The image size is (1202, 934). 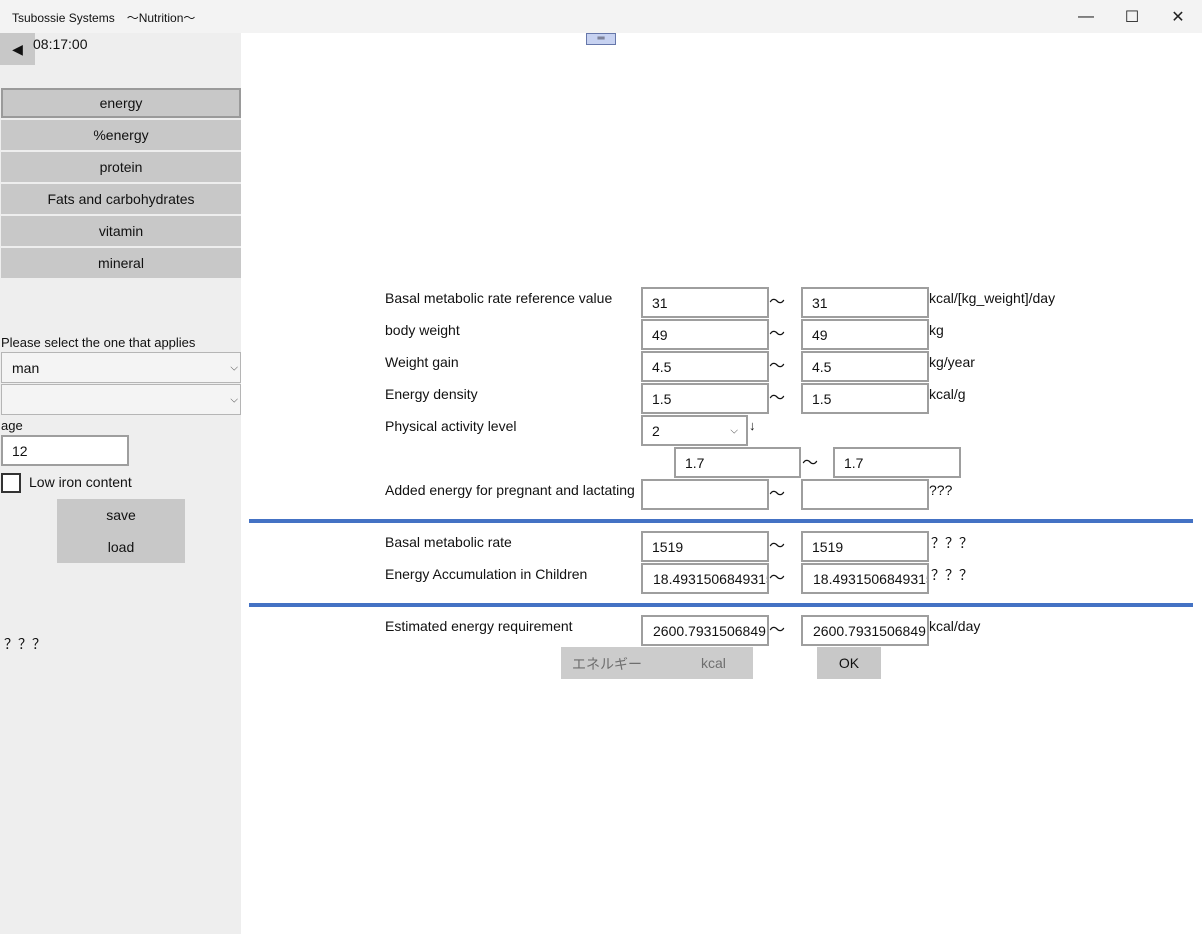 What do you see at coordinates (451, 426) in the screenshot?
I see `physical-activity-label: Physical activity level` at bounding box center [451, 426].